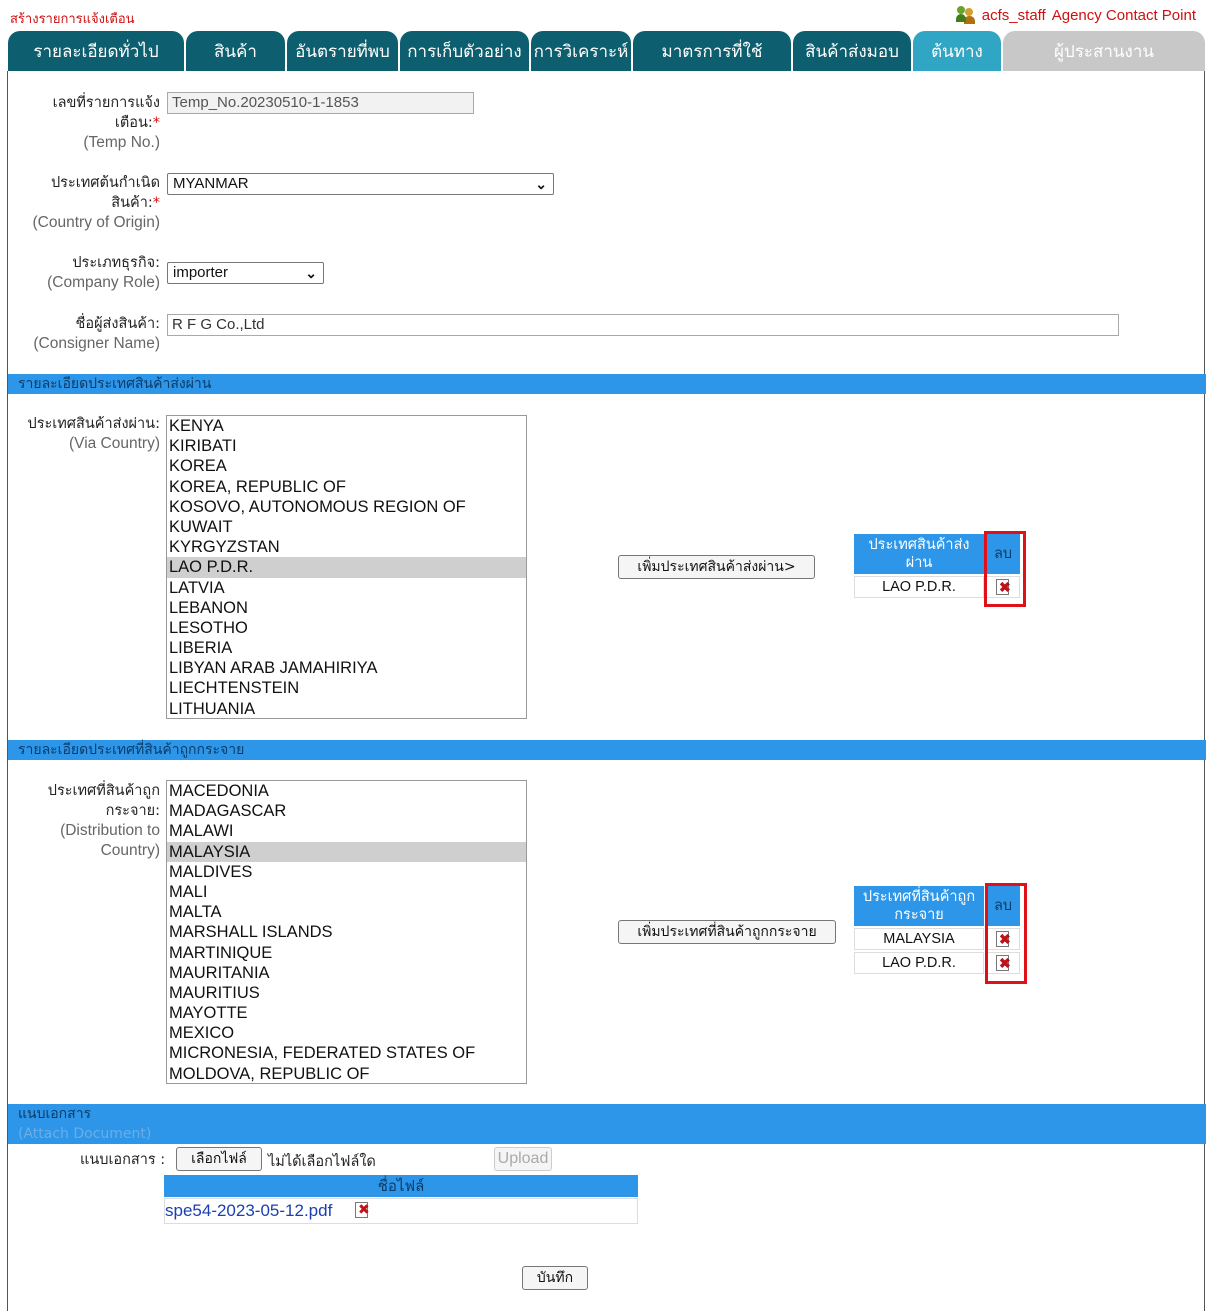  I want to click on list-item: MICRONESIA, FEDERATED STATES OF, so click(346, 1053).